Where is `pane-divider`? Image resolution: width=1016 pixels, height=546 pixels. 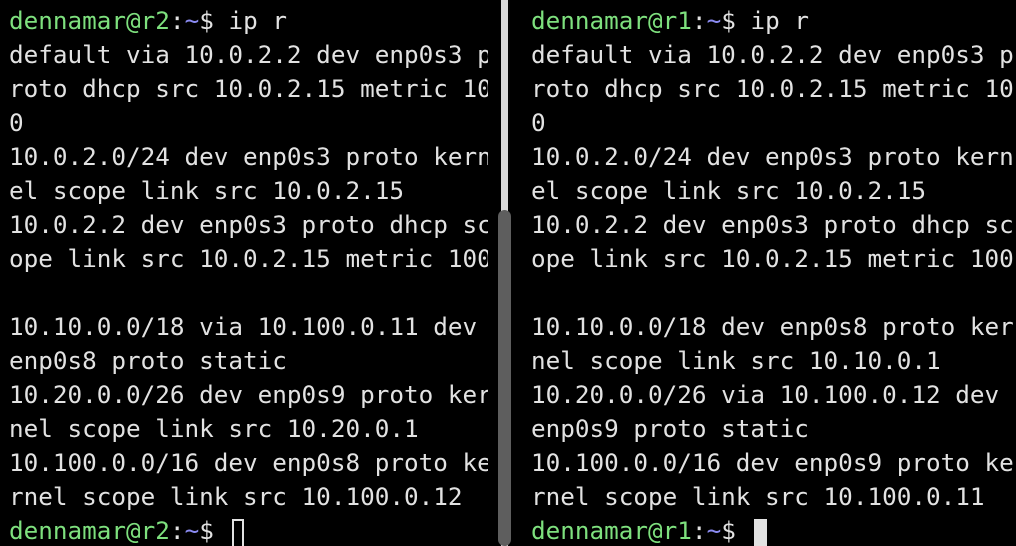 pane-divider is located at coordinates (505, 273).